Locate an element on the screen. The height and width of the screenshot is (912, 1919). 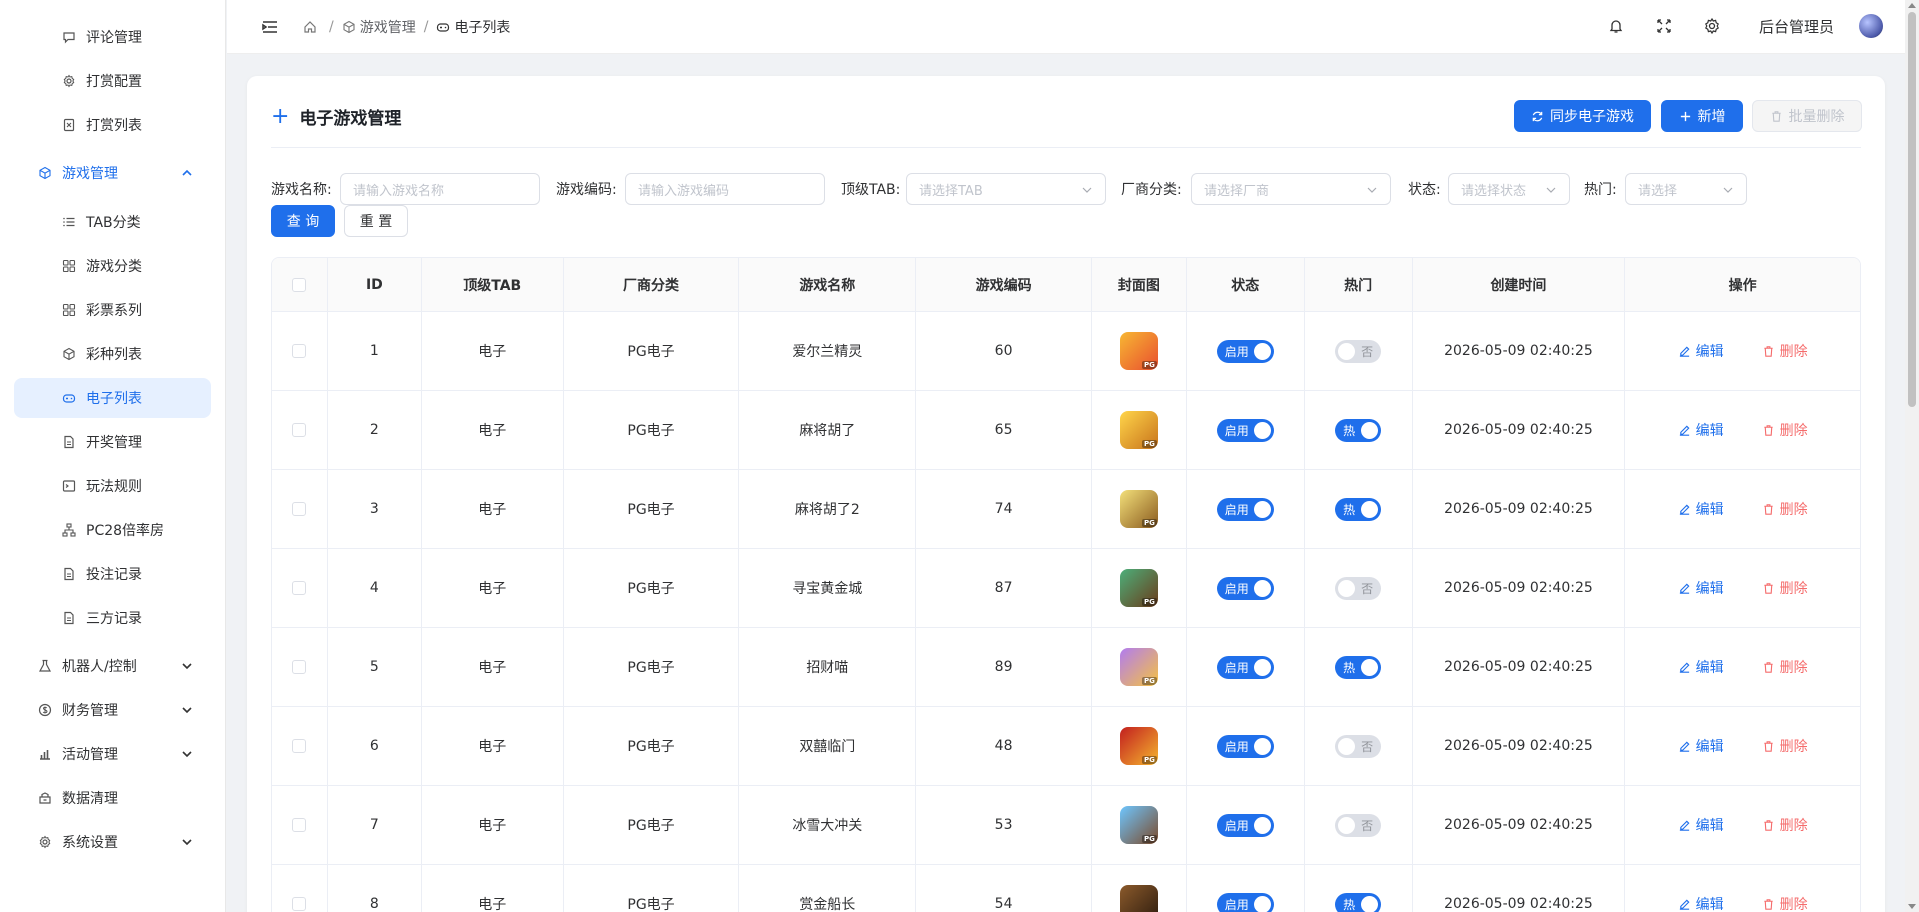
sidebar-item-9: 开奖管理 is located at coordinates (112, 442).